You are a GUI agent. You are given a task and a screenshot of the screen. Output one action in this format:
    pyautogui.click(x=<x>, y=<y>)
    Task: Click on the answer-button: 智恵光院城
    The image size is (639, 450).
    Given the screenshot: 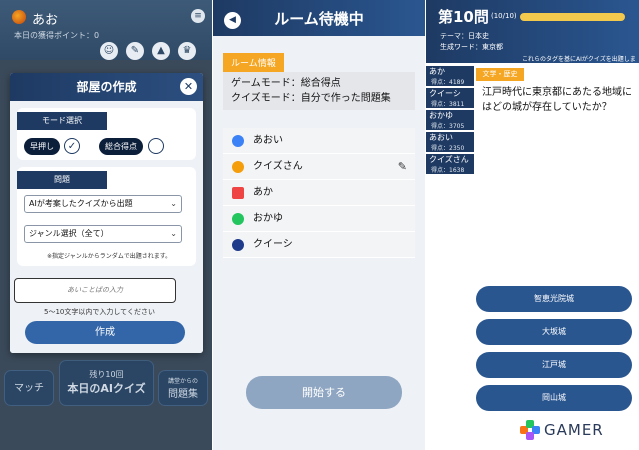 What is the action you would take?
    pyautogui.click(x=554, y=299)
    